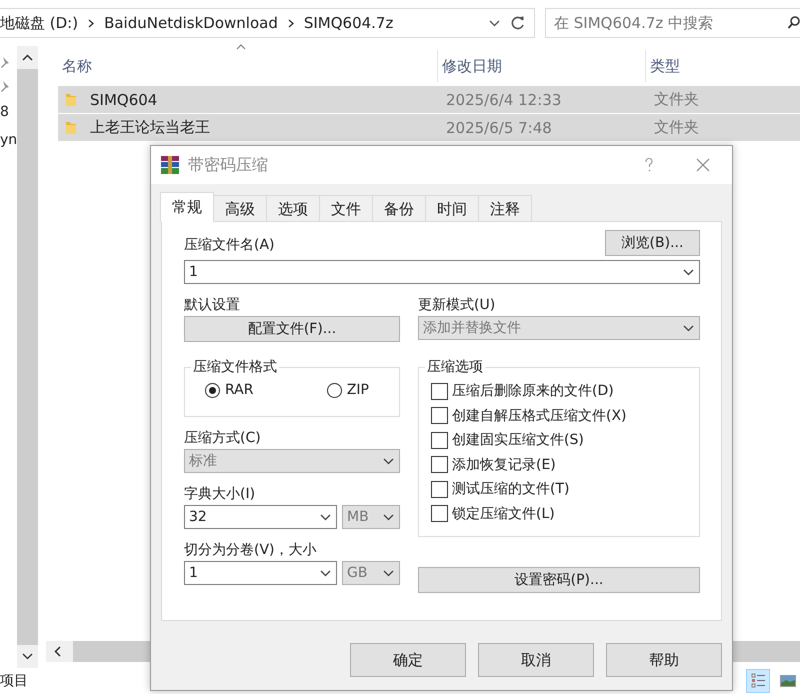 The height and width of the screenshot is (694, 800). I want to click on checkbox-option: 压缩后删除原来的文件(D), so click(565, 391).